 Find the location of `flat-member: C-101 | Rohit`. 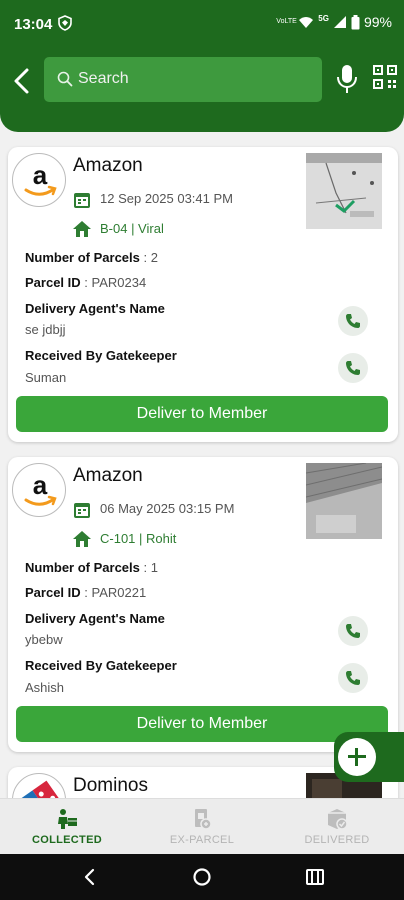

flat-member: C-101 | Rohit is located at coordinates (138, 538).